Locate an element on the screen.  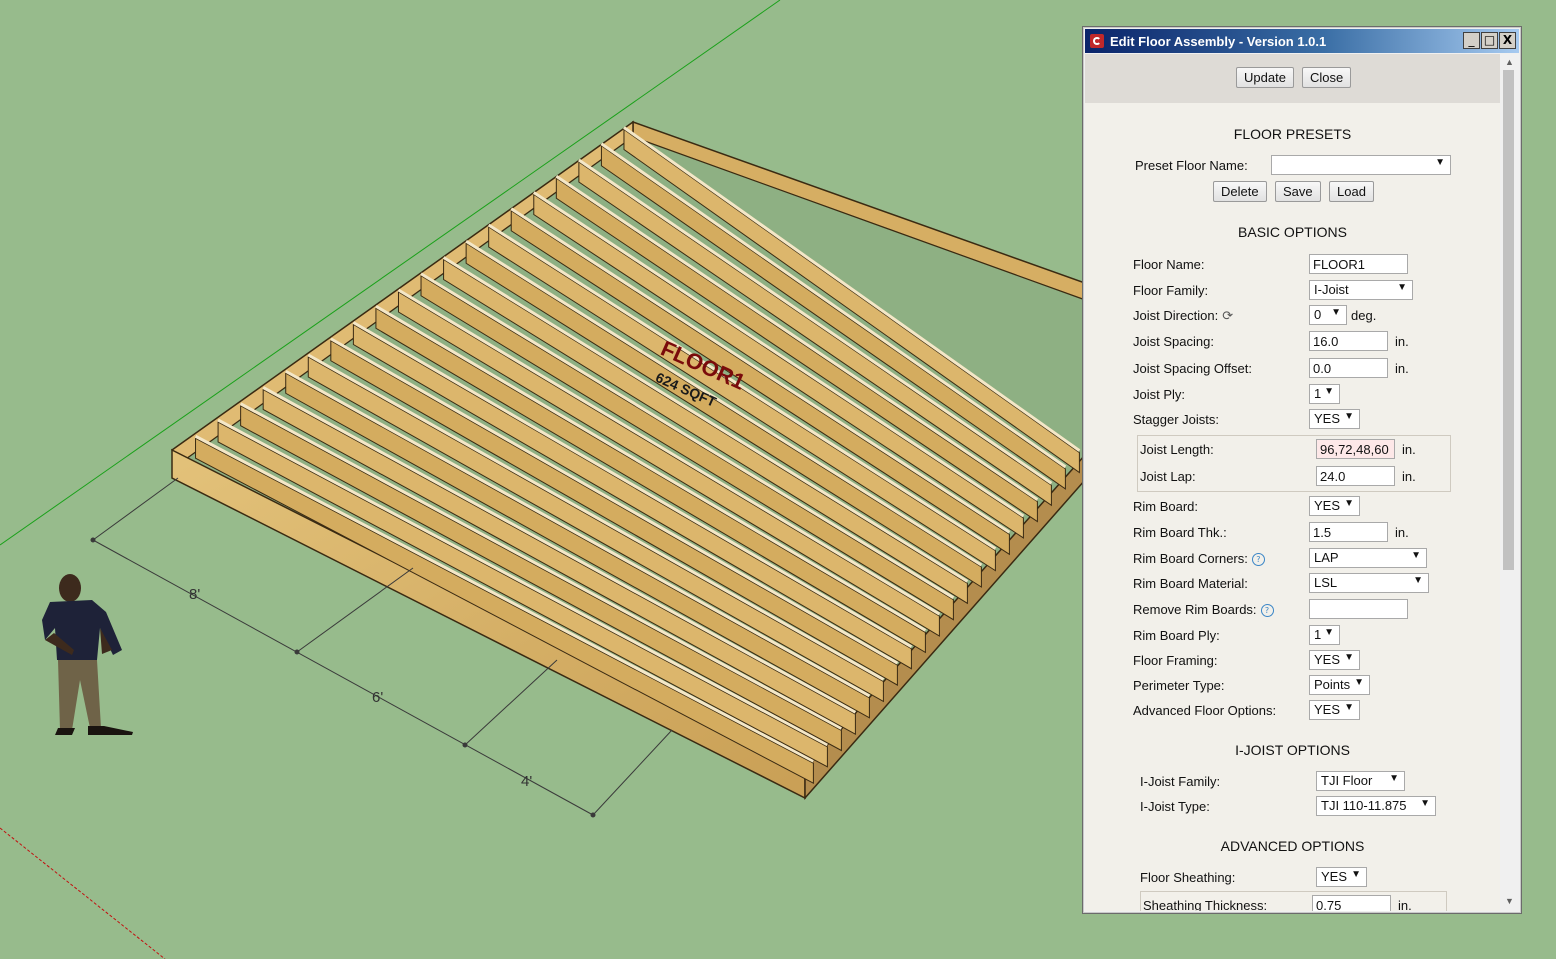
ijoist-type-select: TJI 110-11.875 ▼ is located at coordinates (1376, 806).